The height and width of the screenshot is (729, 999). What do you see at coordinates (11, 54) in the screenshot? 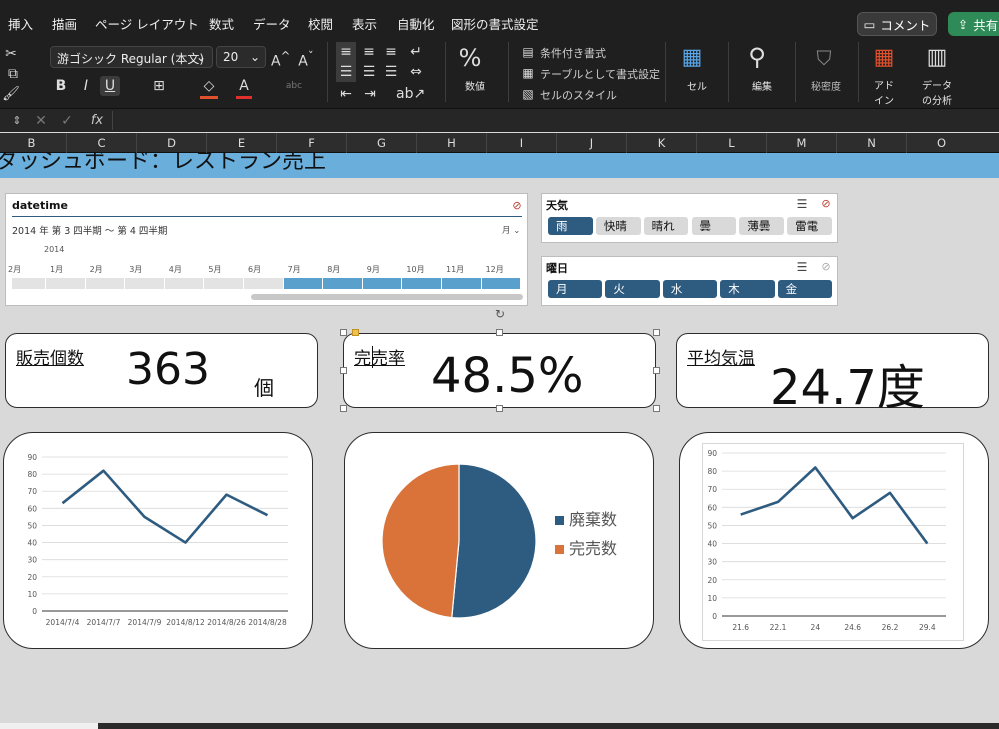
I see `cut-icon: ✂` at bounding box center [11, 54].